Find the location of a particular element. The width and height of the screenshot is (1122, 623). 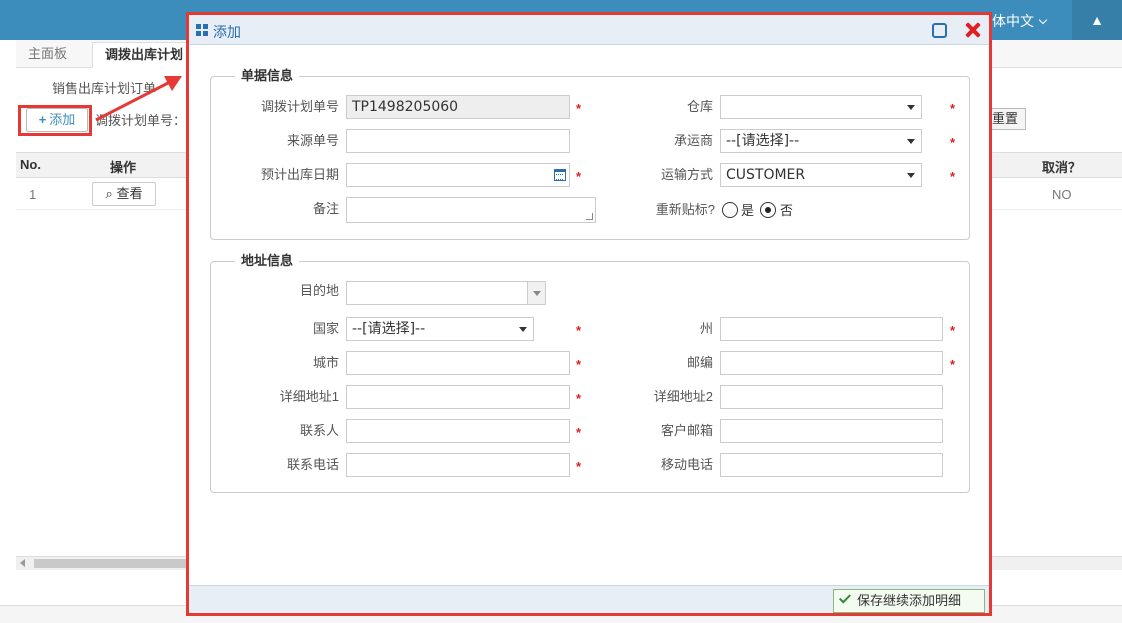

dialog-title: 添加 is located at coordinates (227, 32).